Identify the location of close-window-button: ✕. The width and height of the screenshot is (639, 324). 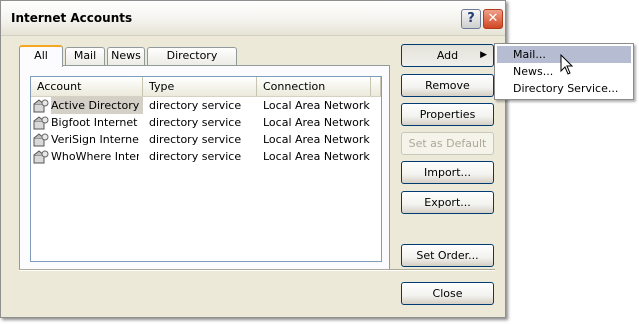
(493, 19).